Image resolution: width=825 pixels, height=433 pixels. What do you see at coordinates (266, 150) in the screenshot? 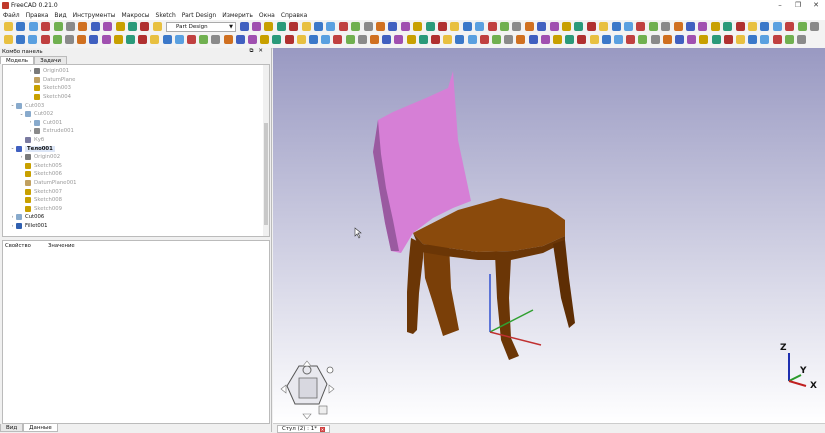
I see `tree-scrollbar` at bounding box center [266, 150].